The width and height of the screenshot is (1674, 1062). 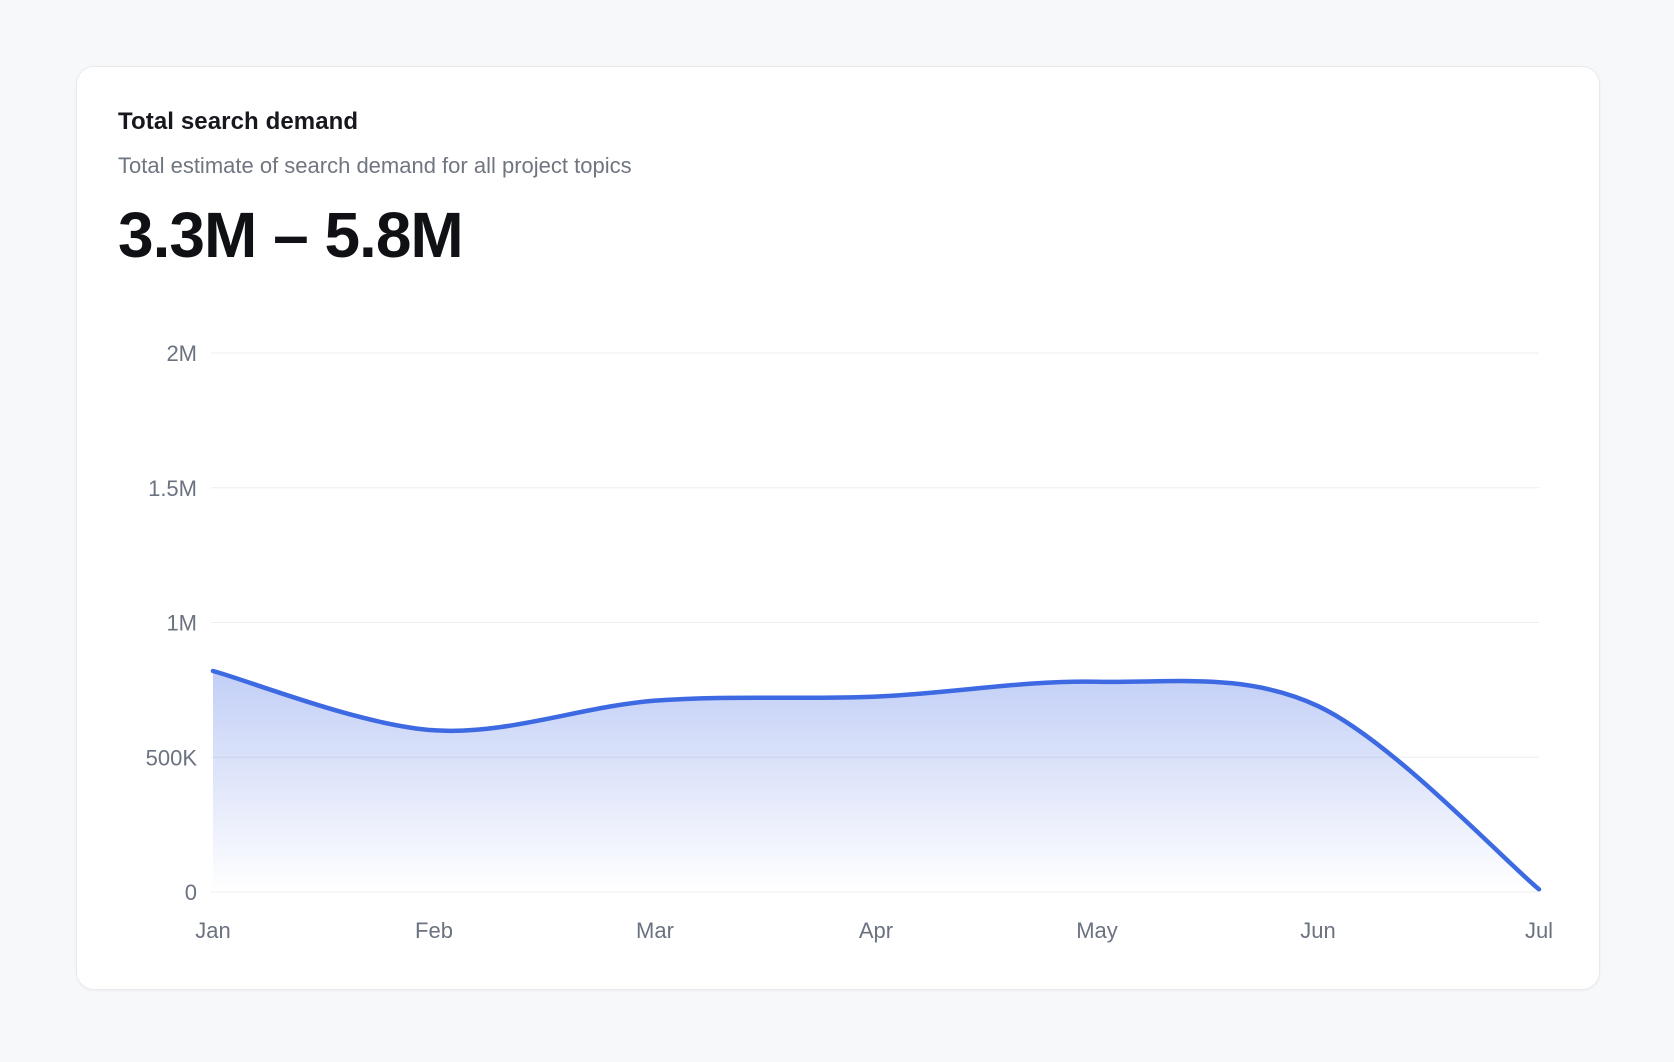 What do you see at coordinates (876, 930) in the screenshot?
I see `x-axis-label: Apr` at bounding box center [876, 930].